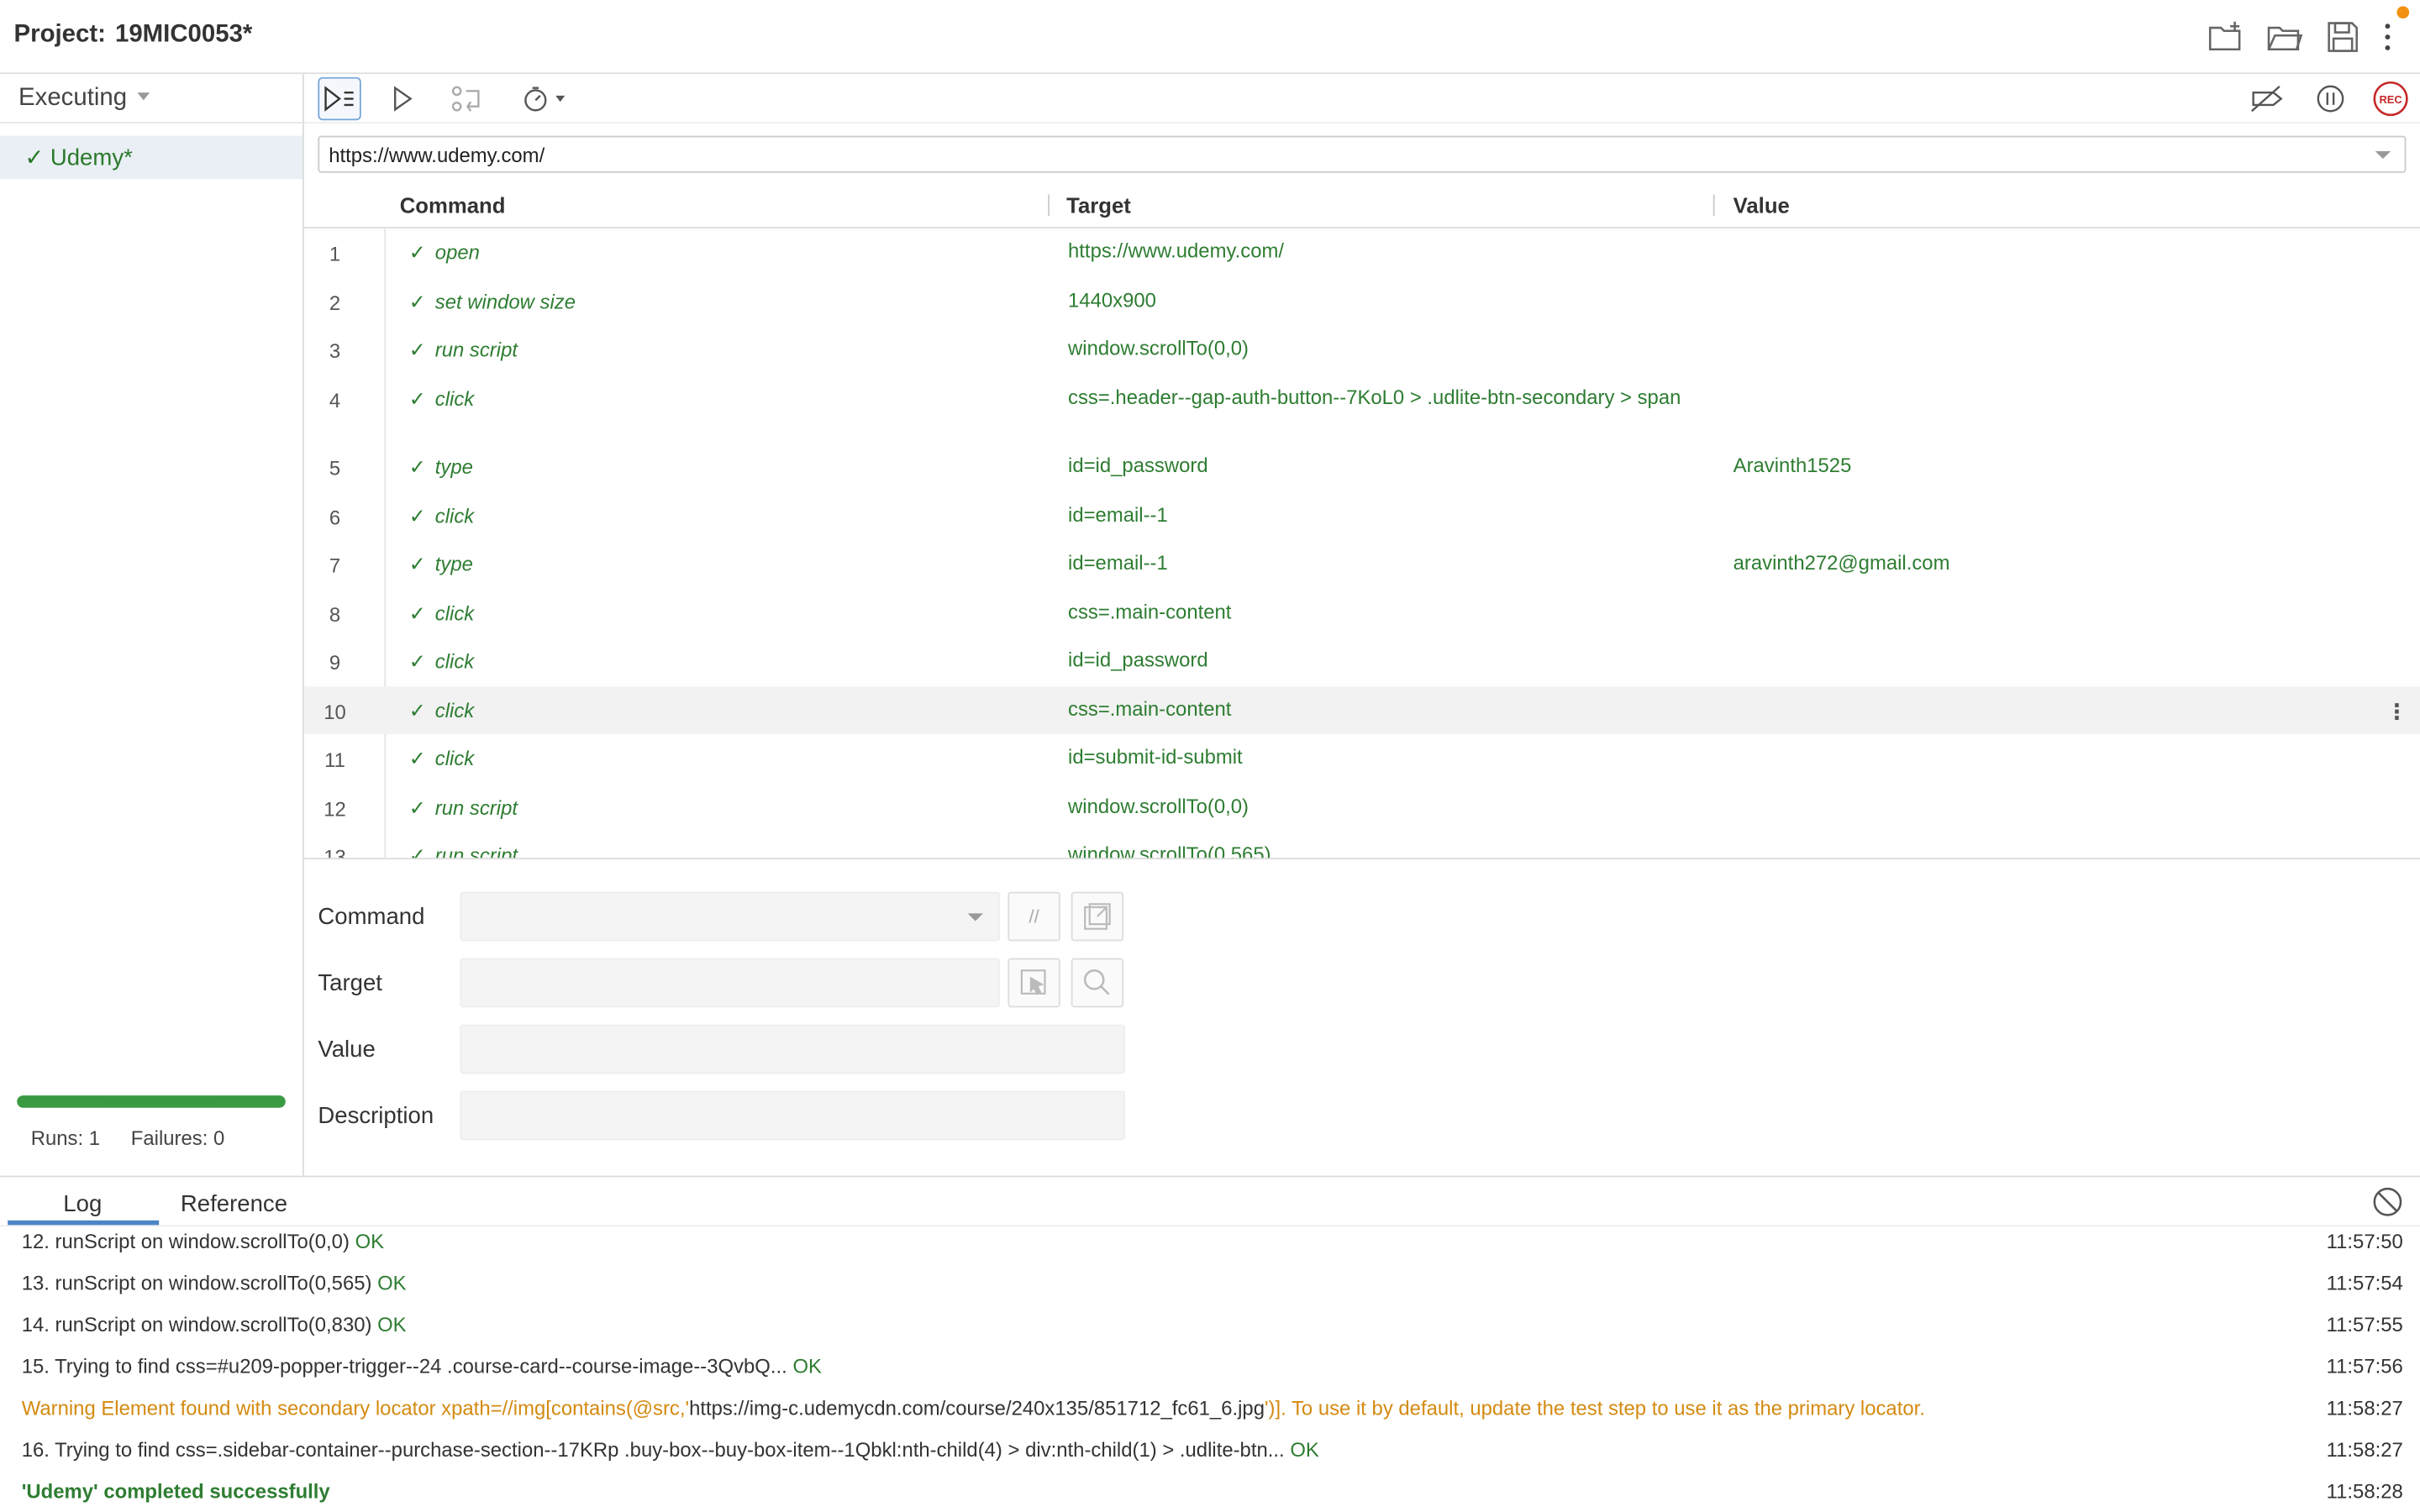  What do you see at coordinates (1169, 851) in the screenshot?
I see `row-target: window.scrollTo(0,565)` at bounding box center [1169, 851].